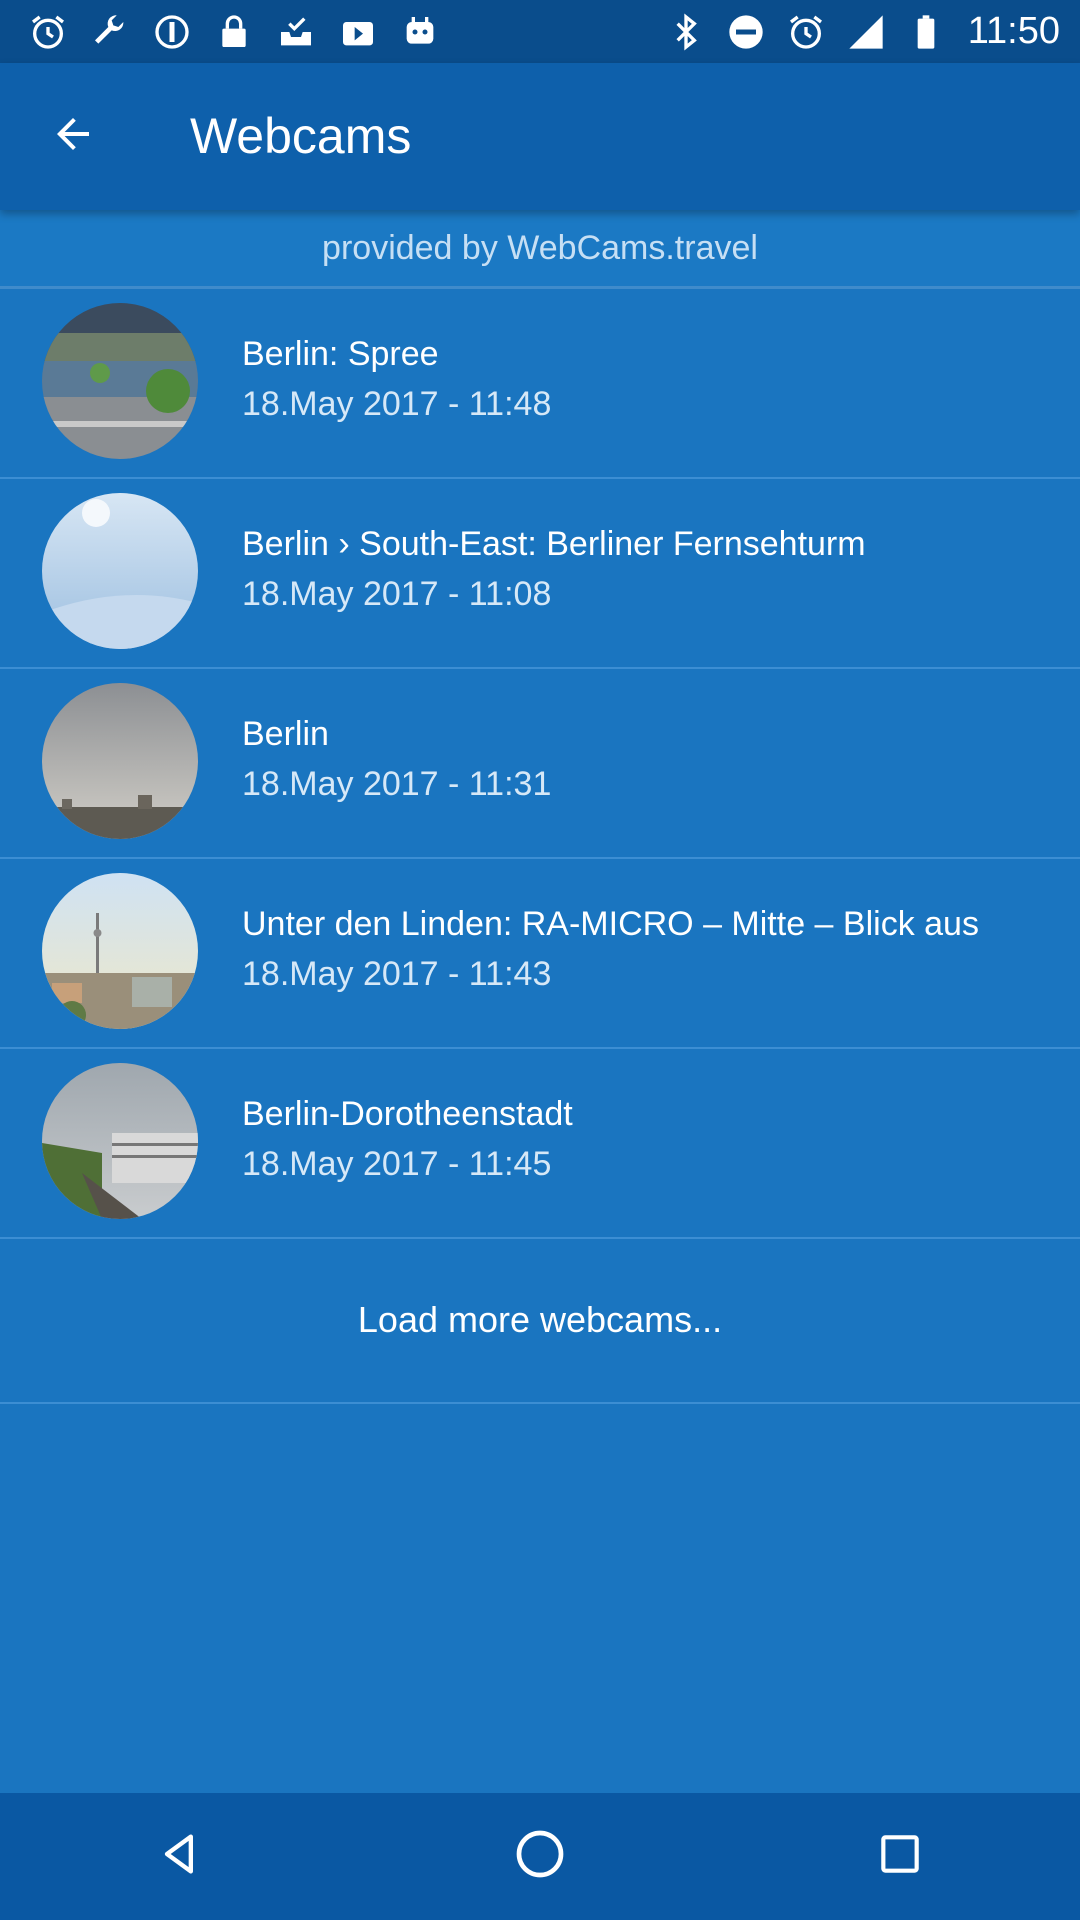 The height and width of the screenshot is (1920, 1080). Describe the element at coordinates (285, 734) in the screenshot. I see `webcam-title: Berlin` at that location.